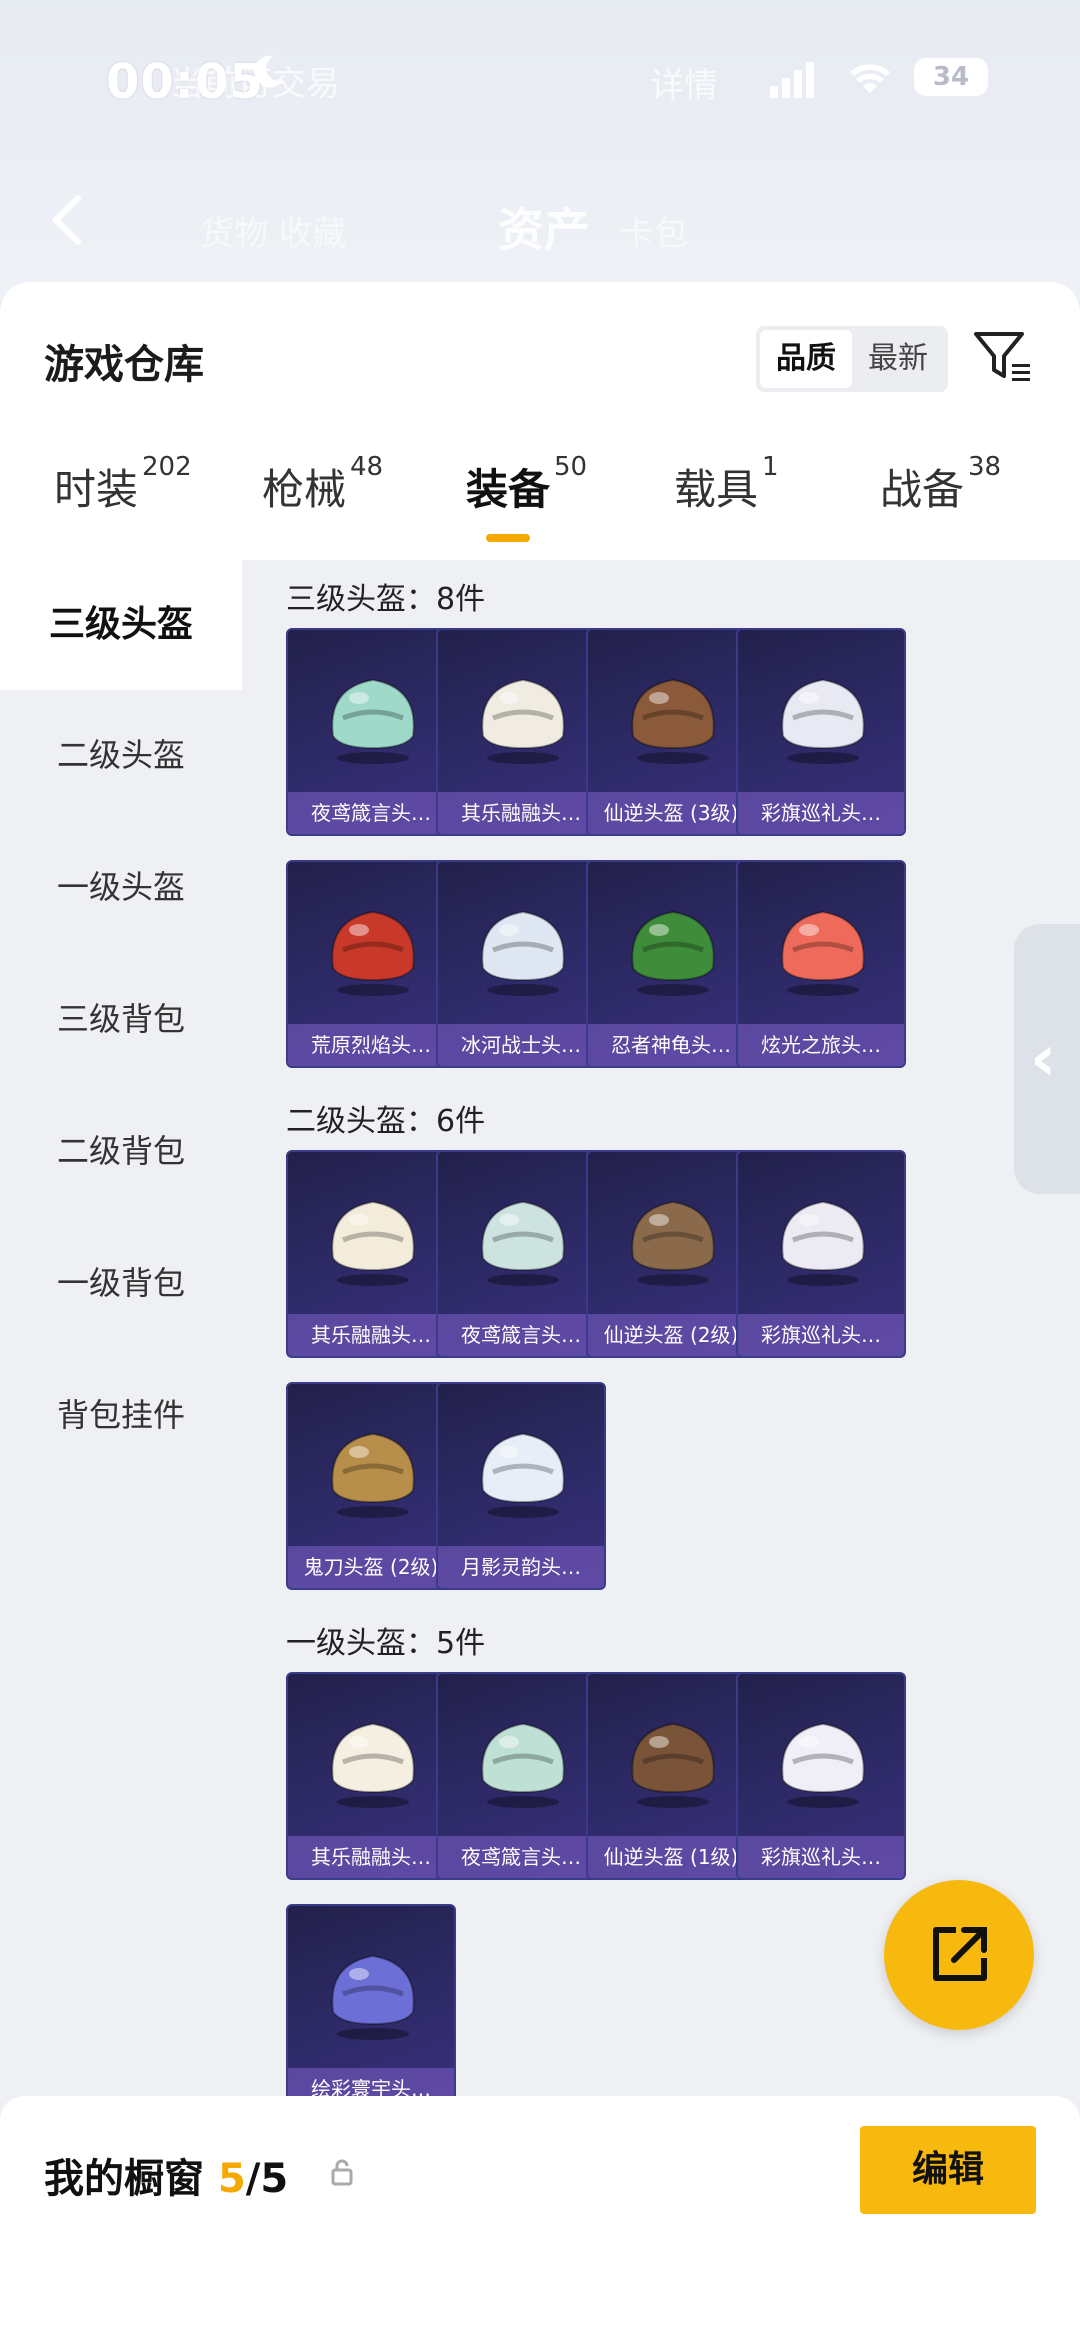  What do you see at coordinates (985, 467) in the screenshot?
I see `tab-count: 38` at bounding box center [985, 467].